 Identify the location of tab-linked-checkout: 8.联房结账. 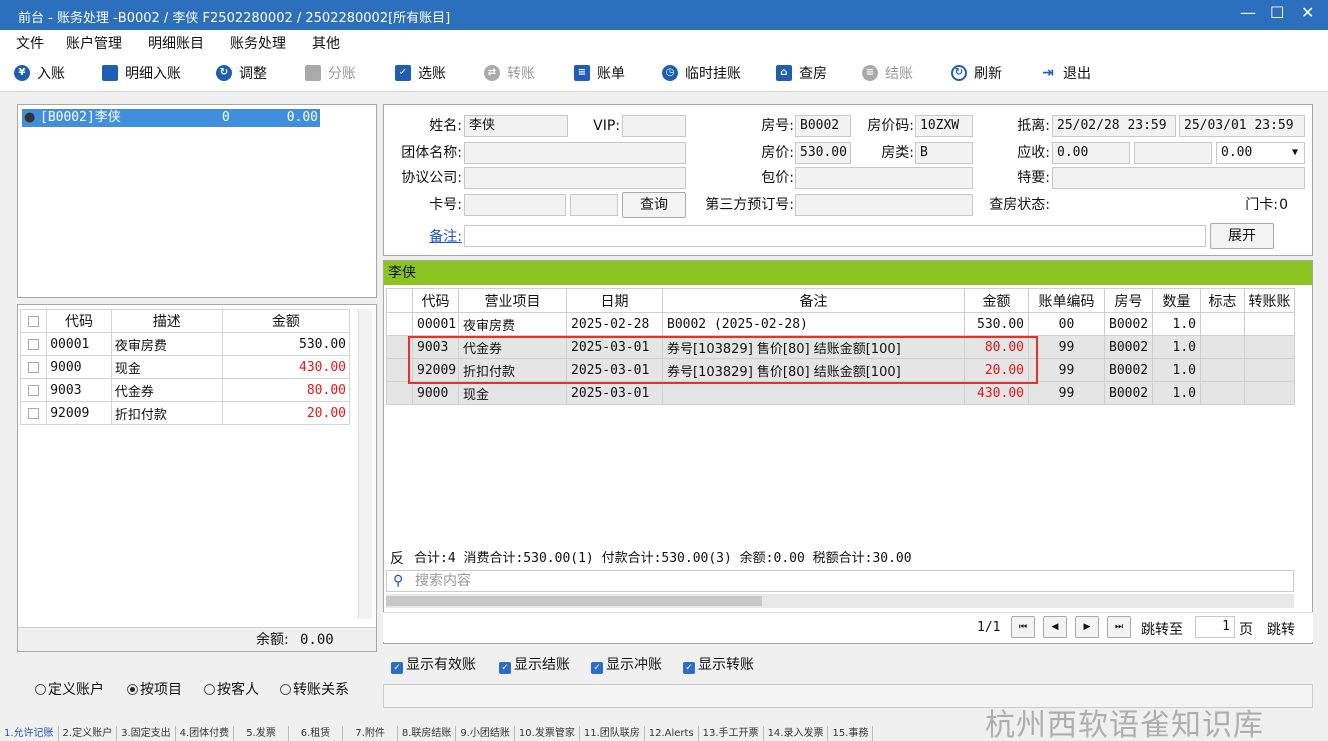
(427, 733).